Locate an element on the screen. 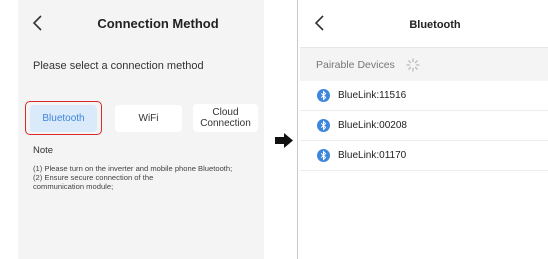  device-name: BlueLink:01170 is located at coordinates (372, 155).